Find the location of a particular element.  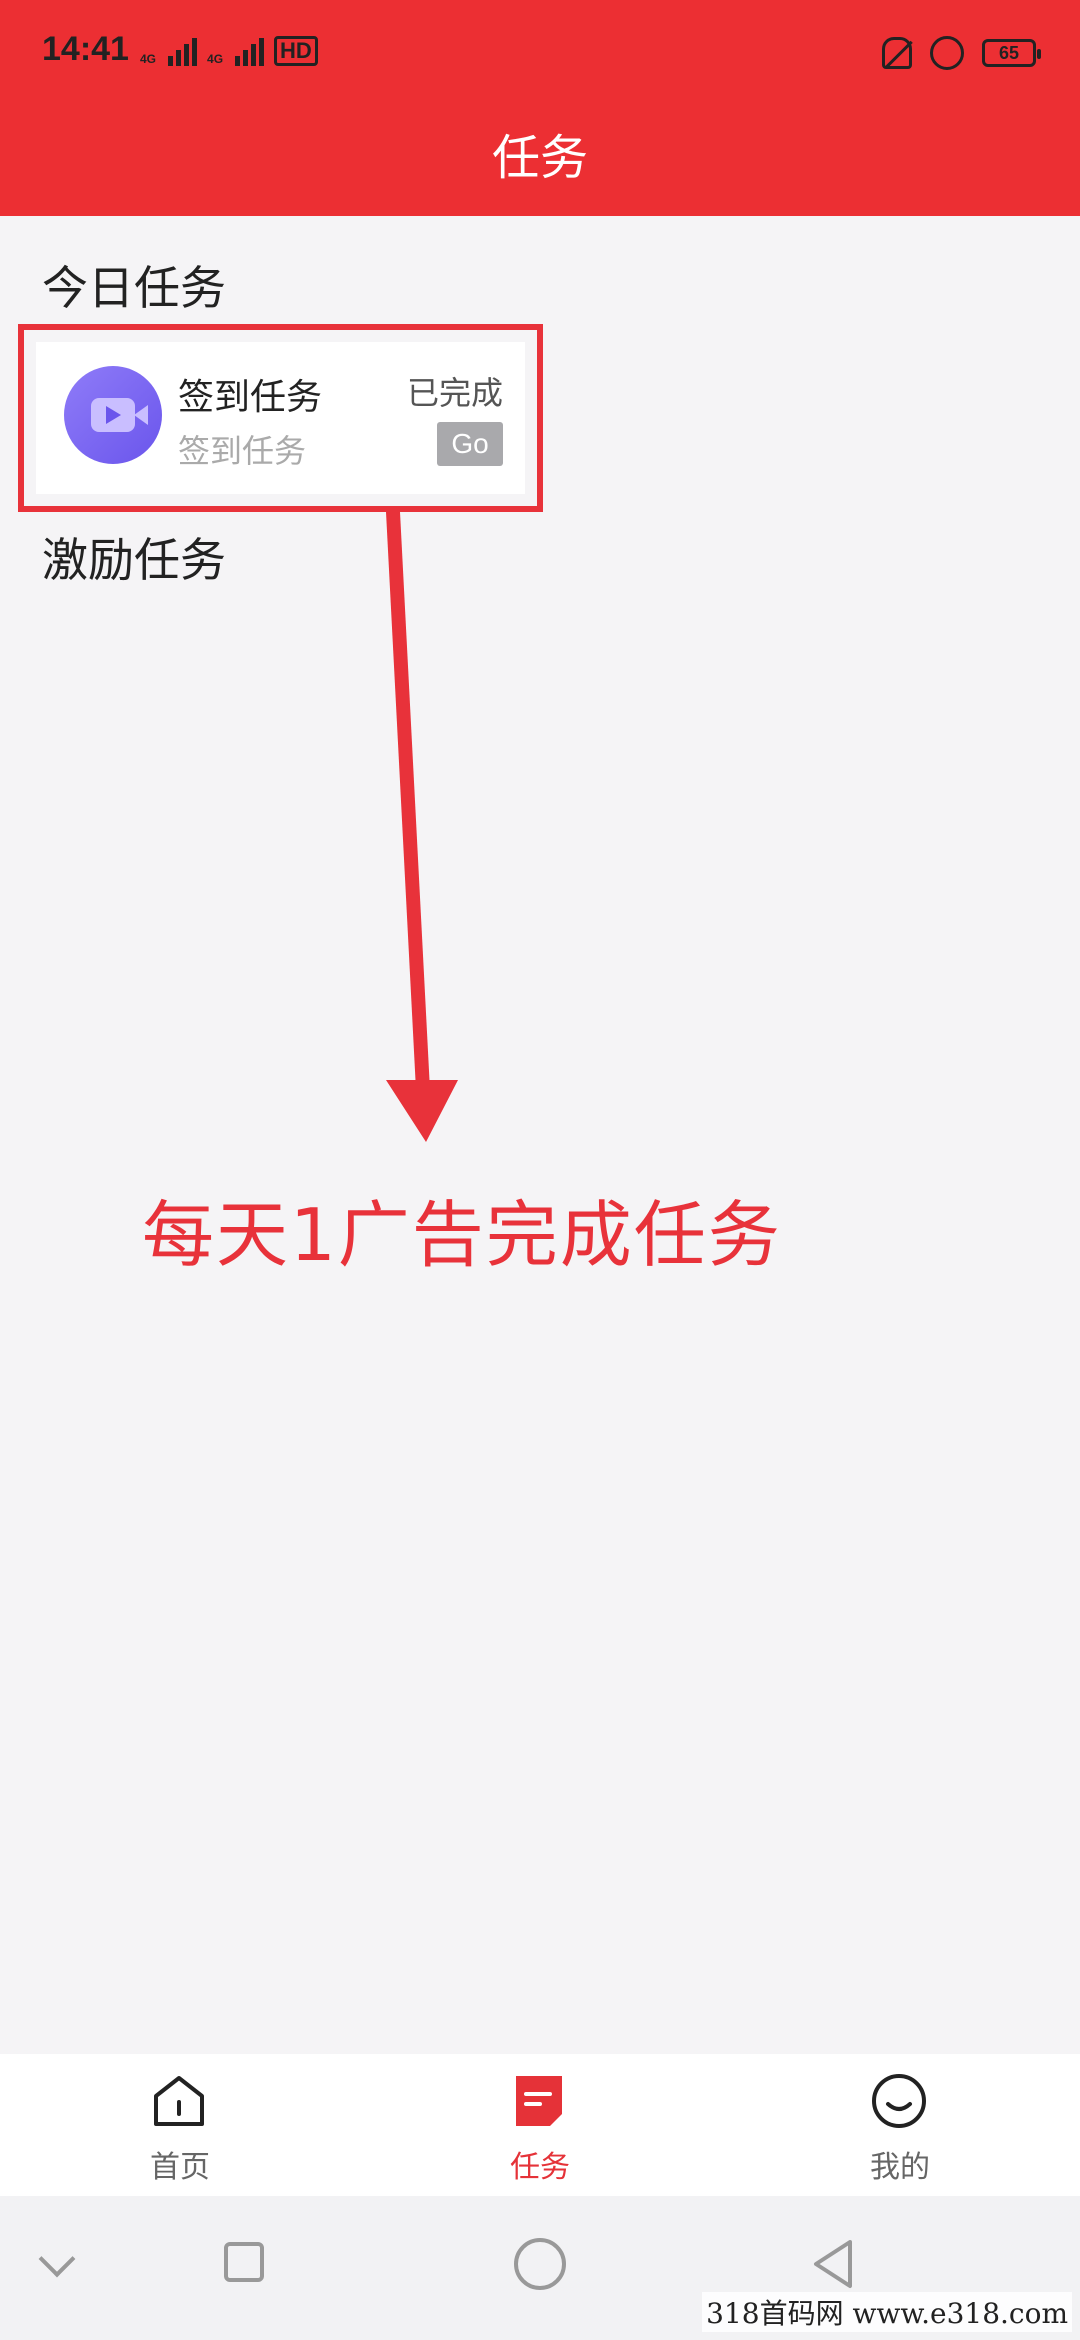

hd-voice-icon: HD is located at coordinates (296, 51).